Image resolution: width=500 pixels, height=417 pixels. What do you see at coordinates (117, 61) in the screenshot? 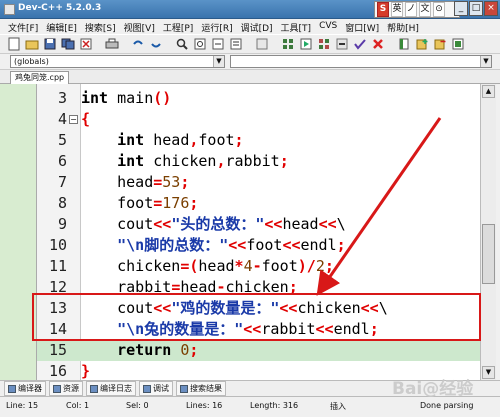
I see `scope-select: (globals) ▼` at bounding box center [117, 61].